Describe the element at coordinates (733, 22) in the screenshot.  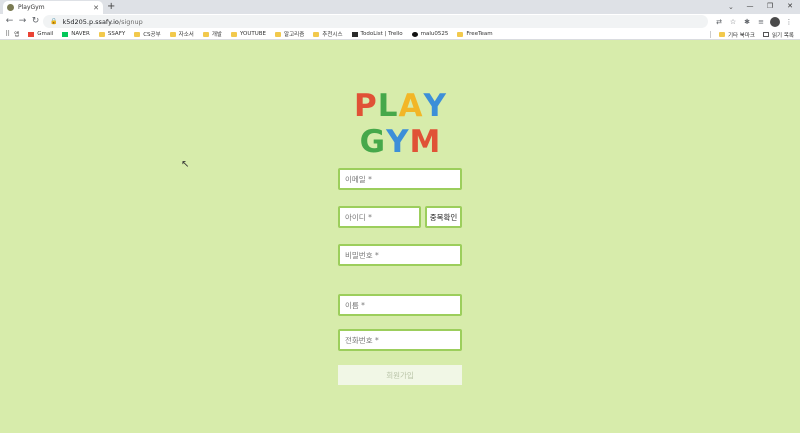
I see `bookmark-star-icon: ☆` at that location.